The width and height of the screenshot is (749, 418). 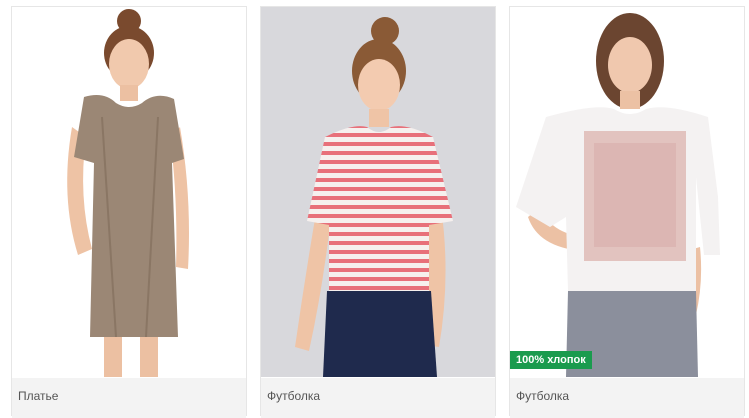 I want to click on material-badge: 100% хлопок, so click(x=551, y=360).